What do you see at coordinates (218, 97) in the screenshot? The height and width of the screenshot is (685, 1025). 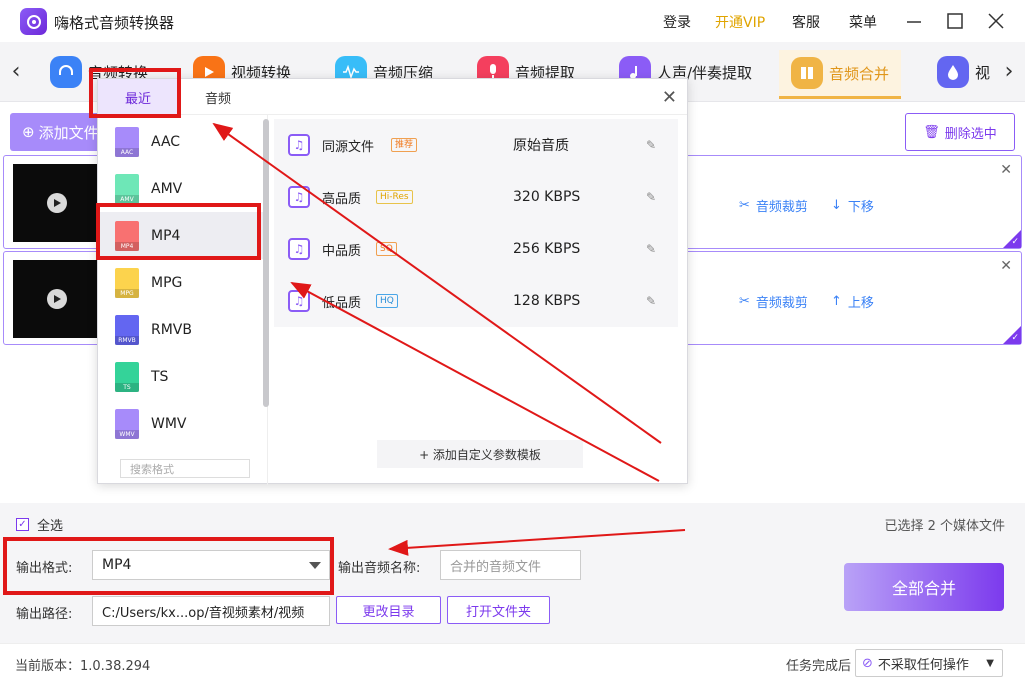 I see `tab-audio: 音频` at bounding box center [218, 97].